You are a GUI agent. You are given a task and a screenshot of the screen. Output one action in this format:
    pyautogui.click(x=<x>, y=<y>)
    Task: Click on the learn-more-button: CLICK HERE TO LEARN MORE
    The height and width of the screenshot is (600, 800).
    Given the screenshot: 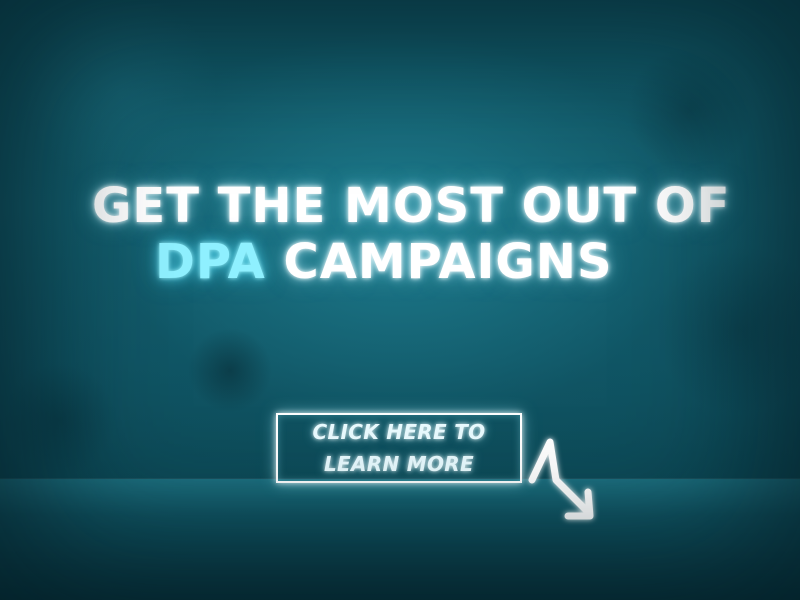 What is the action you would take?
    pyautogui.click(x=399, y=448)
    